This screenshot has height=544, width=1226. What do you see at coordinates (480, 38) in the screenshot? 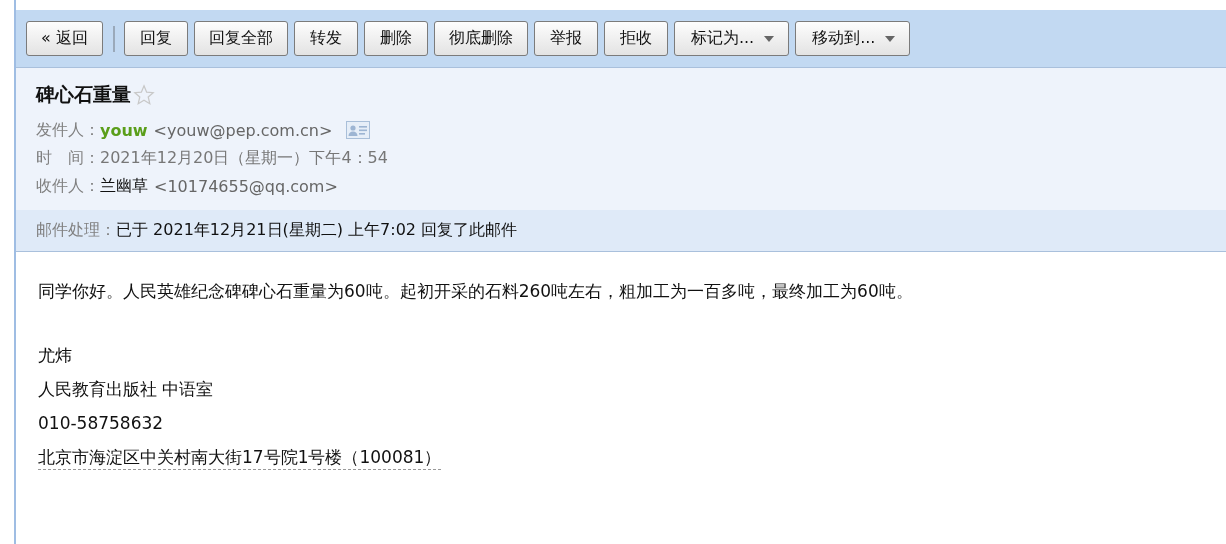
I see `toolbar-button: 彻底删除` at bounding box center [480, 38].